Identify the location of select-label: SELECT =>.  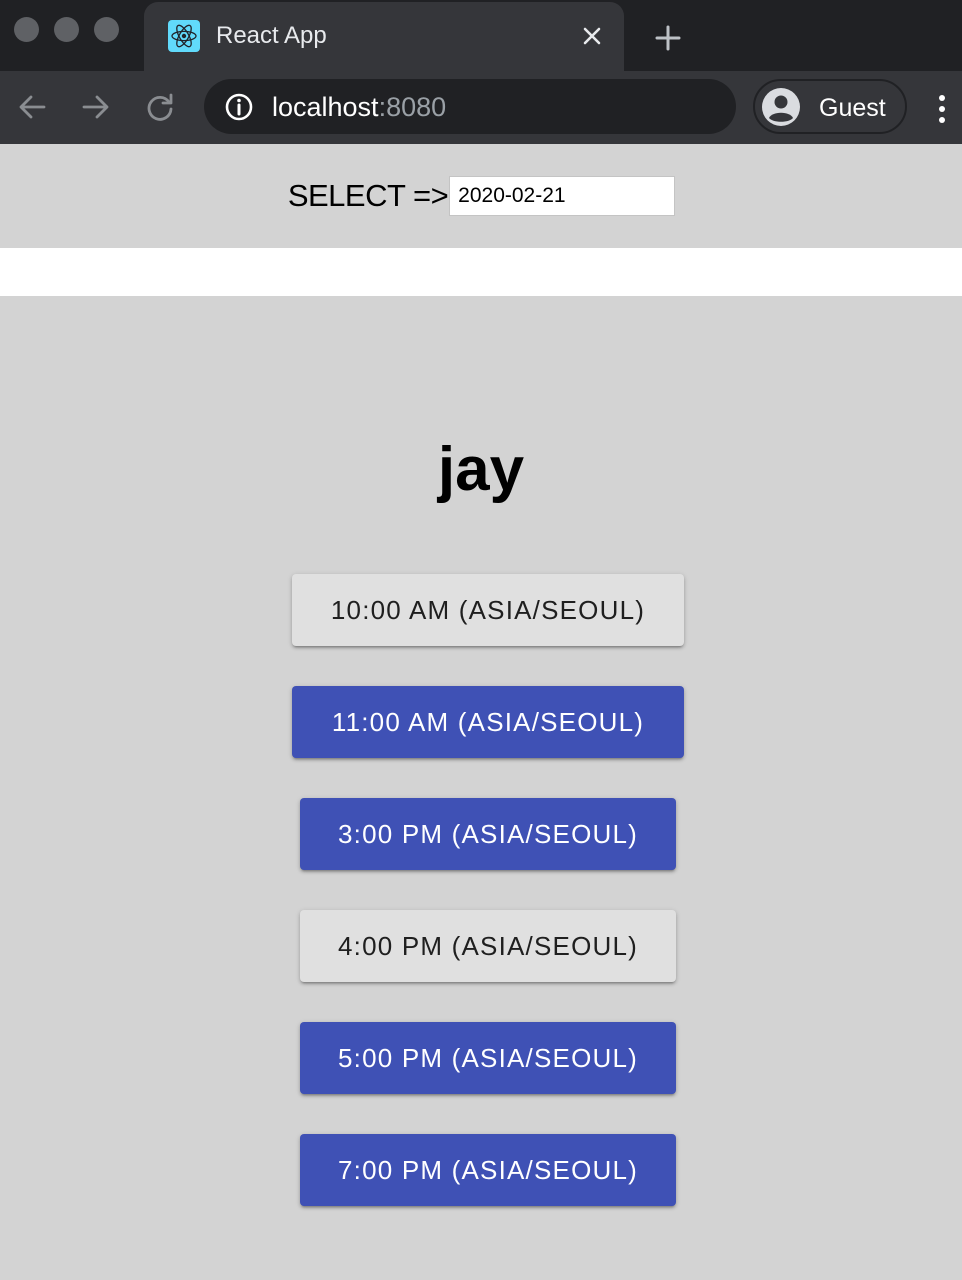
(368, 195).